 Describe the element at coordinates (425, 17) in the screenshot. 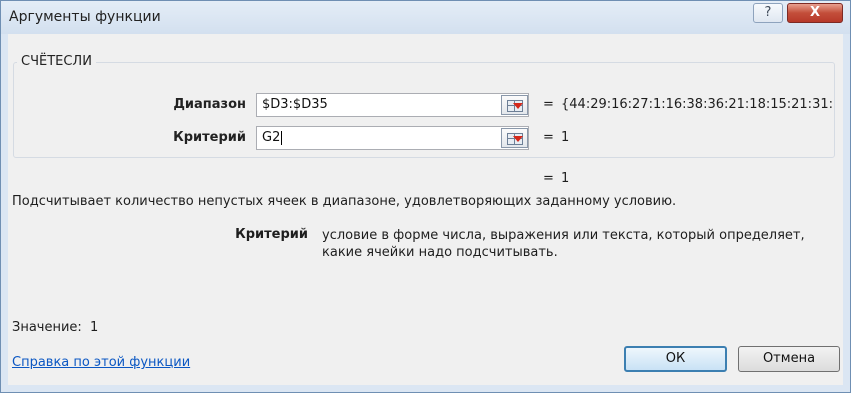

I see `title-bar: Аргументы функции ? X` at that location.